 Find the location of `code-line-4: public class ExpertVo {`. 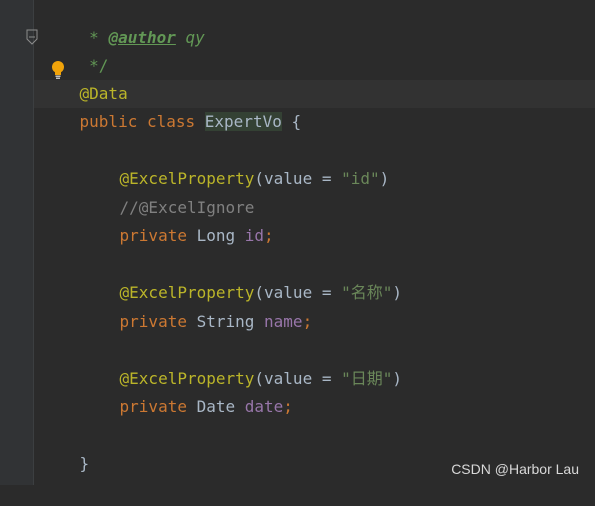

code-line-4: public class ExpertVo { is located at coordinates (171, 105).